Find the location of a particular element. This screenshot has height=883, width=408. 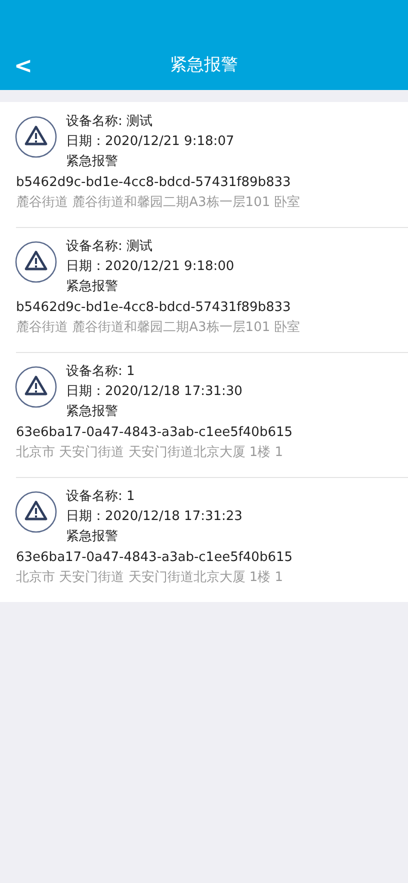

page-title: 紧急报警 is located at coordinates (204, 65).